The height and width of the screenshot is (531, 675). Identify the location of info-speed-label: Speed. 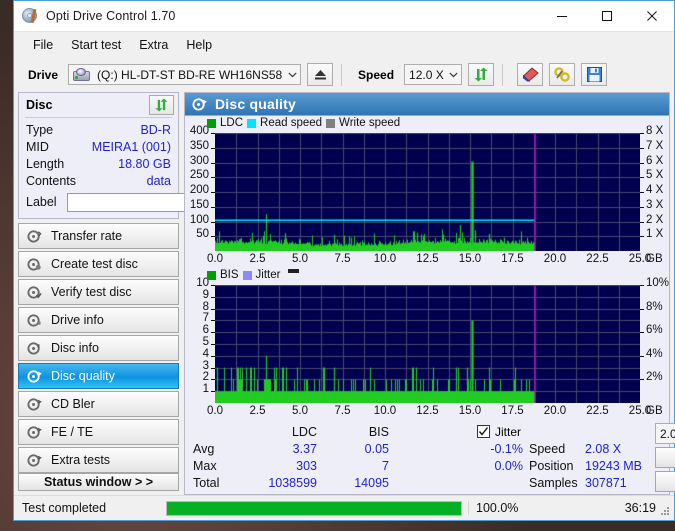
(547, 448).